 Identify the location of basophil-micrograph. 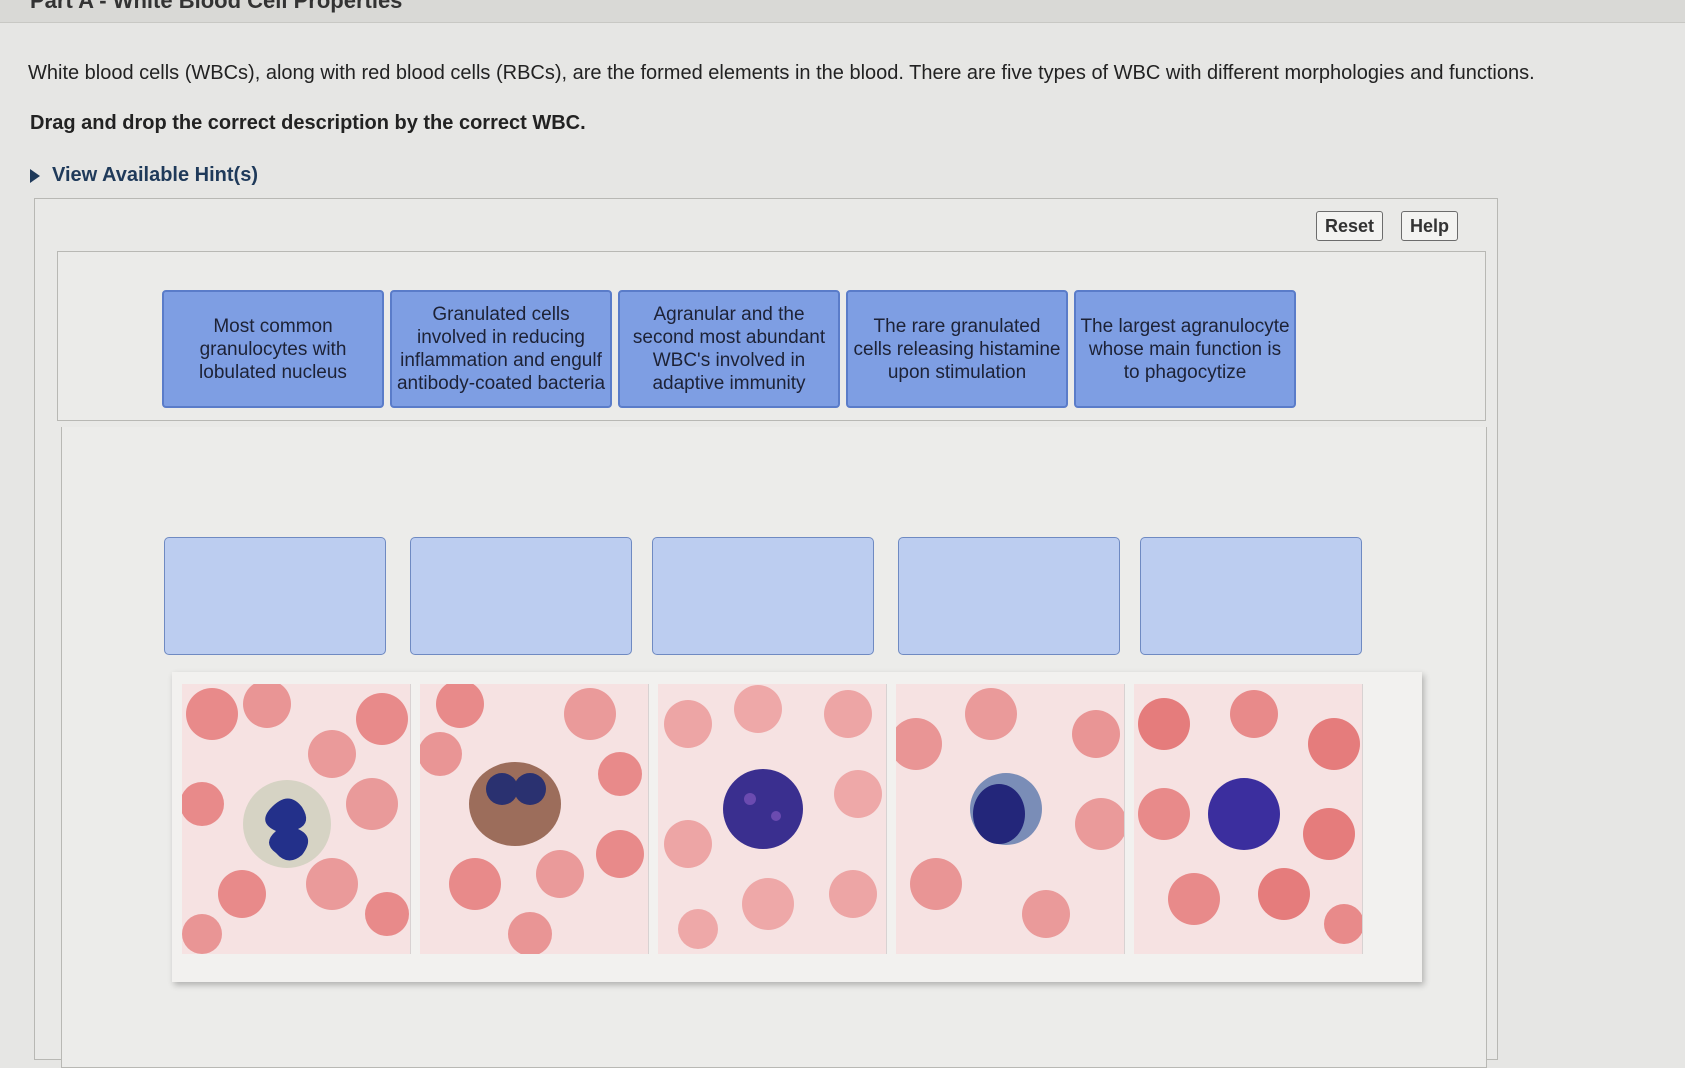
(772, 819).